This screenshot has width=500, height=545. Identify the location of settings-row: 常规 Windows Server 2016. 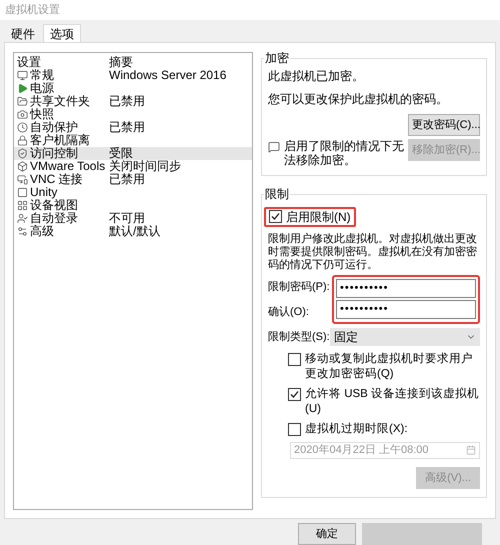
(133, 75).